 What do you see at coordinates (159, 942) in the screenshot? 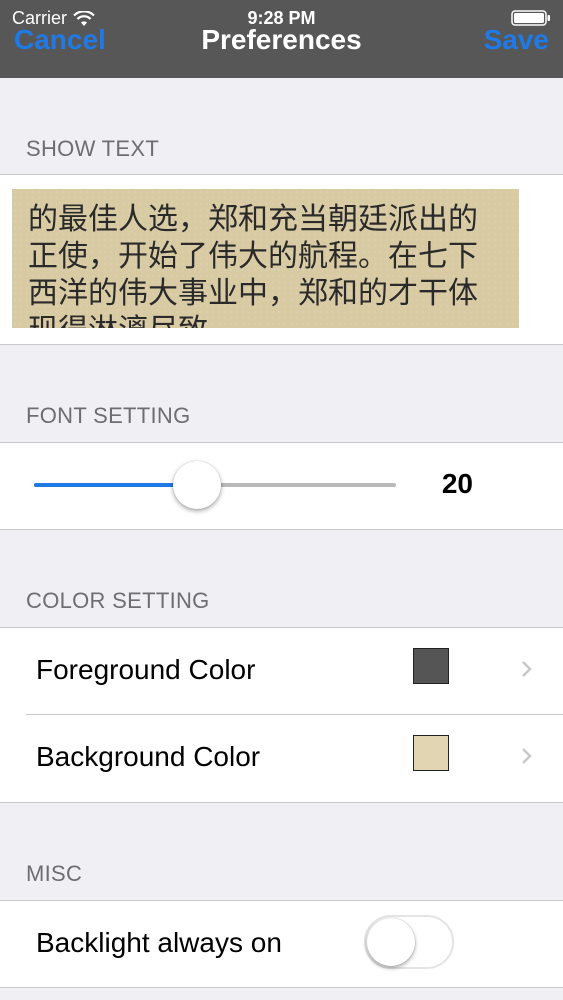
I see `backlight-label: Backlight always on` at bounding box center [159, 942].